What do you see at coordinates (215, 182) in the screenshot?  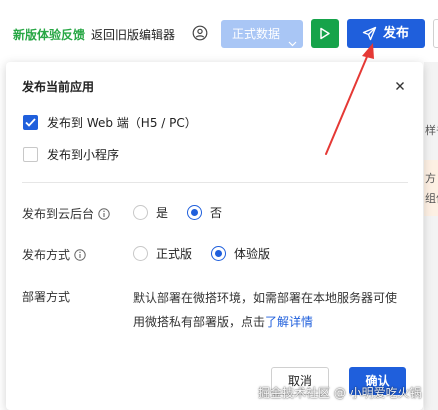 I see `divider` at bounding box center [215, 182].